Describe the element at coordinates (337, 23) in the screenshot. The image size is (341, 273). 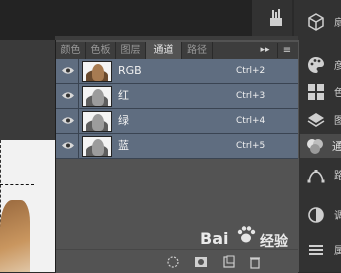
I see `dock-label-3d: 扇` at that location.